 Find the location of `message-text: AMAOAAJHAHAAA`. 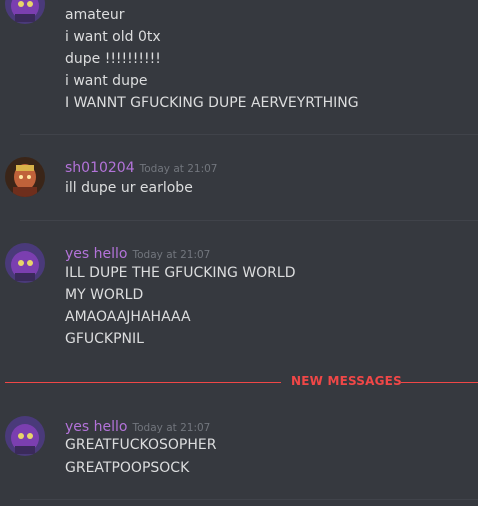

message-text: AMAOAAJHAHAAA is located at coordinates (128, 317).